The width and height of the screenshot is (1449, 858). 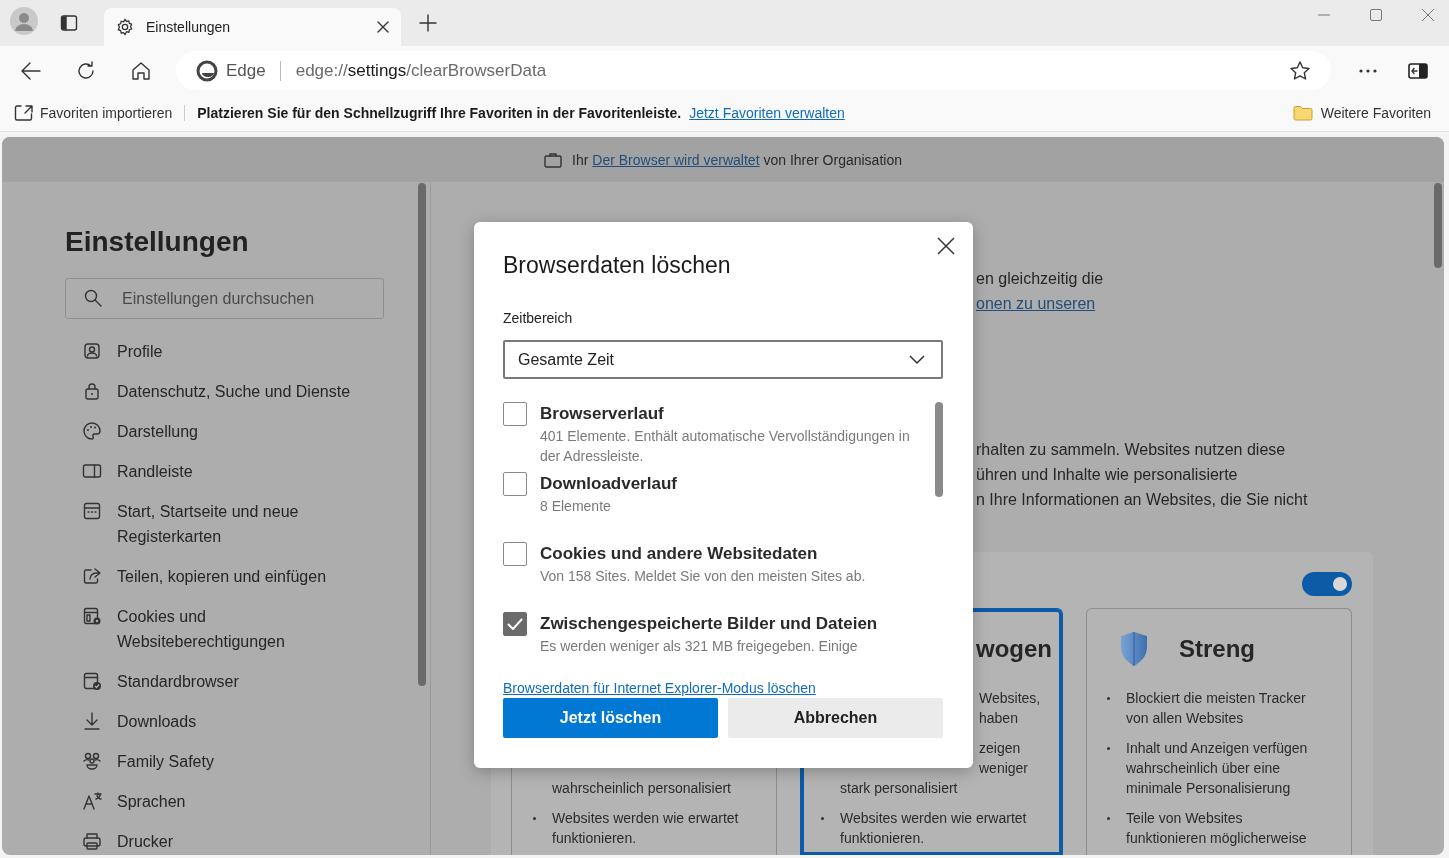 What do you see at coordinates (439, 113) in the screenshot?
I see `favorites-hint: Platzieren Sie für den Schnellzugriff Ihre Favoriten in der Favoritenleiste.` at bounding box center [439, 113].